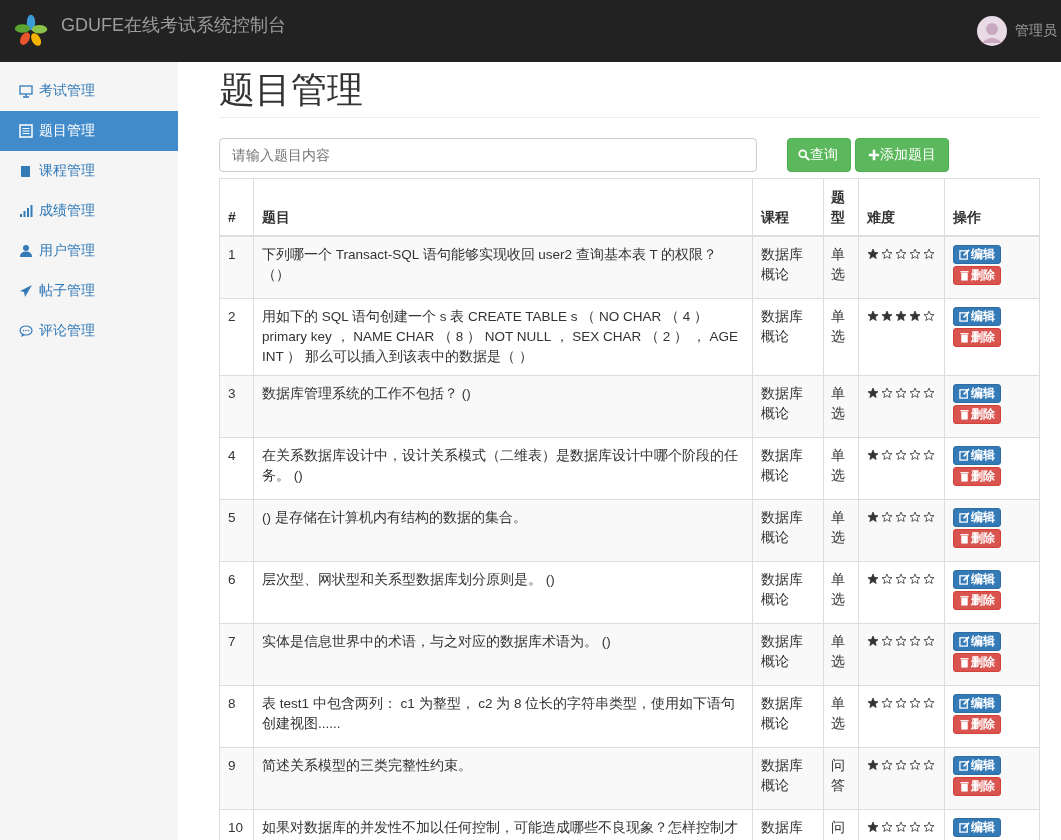  What do you see at coordinates (232, 217) in the screenshot?
I see `column-header: #` at bounding box center [232, 217].